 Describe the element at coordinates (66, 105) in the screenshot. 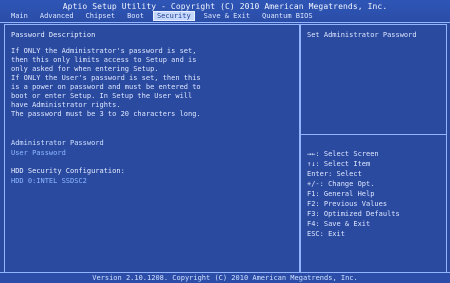

I see `desc-line: have Administrator rights.` at that location.